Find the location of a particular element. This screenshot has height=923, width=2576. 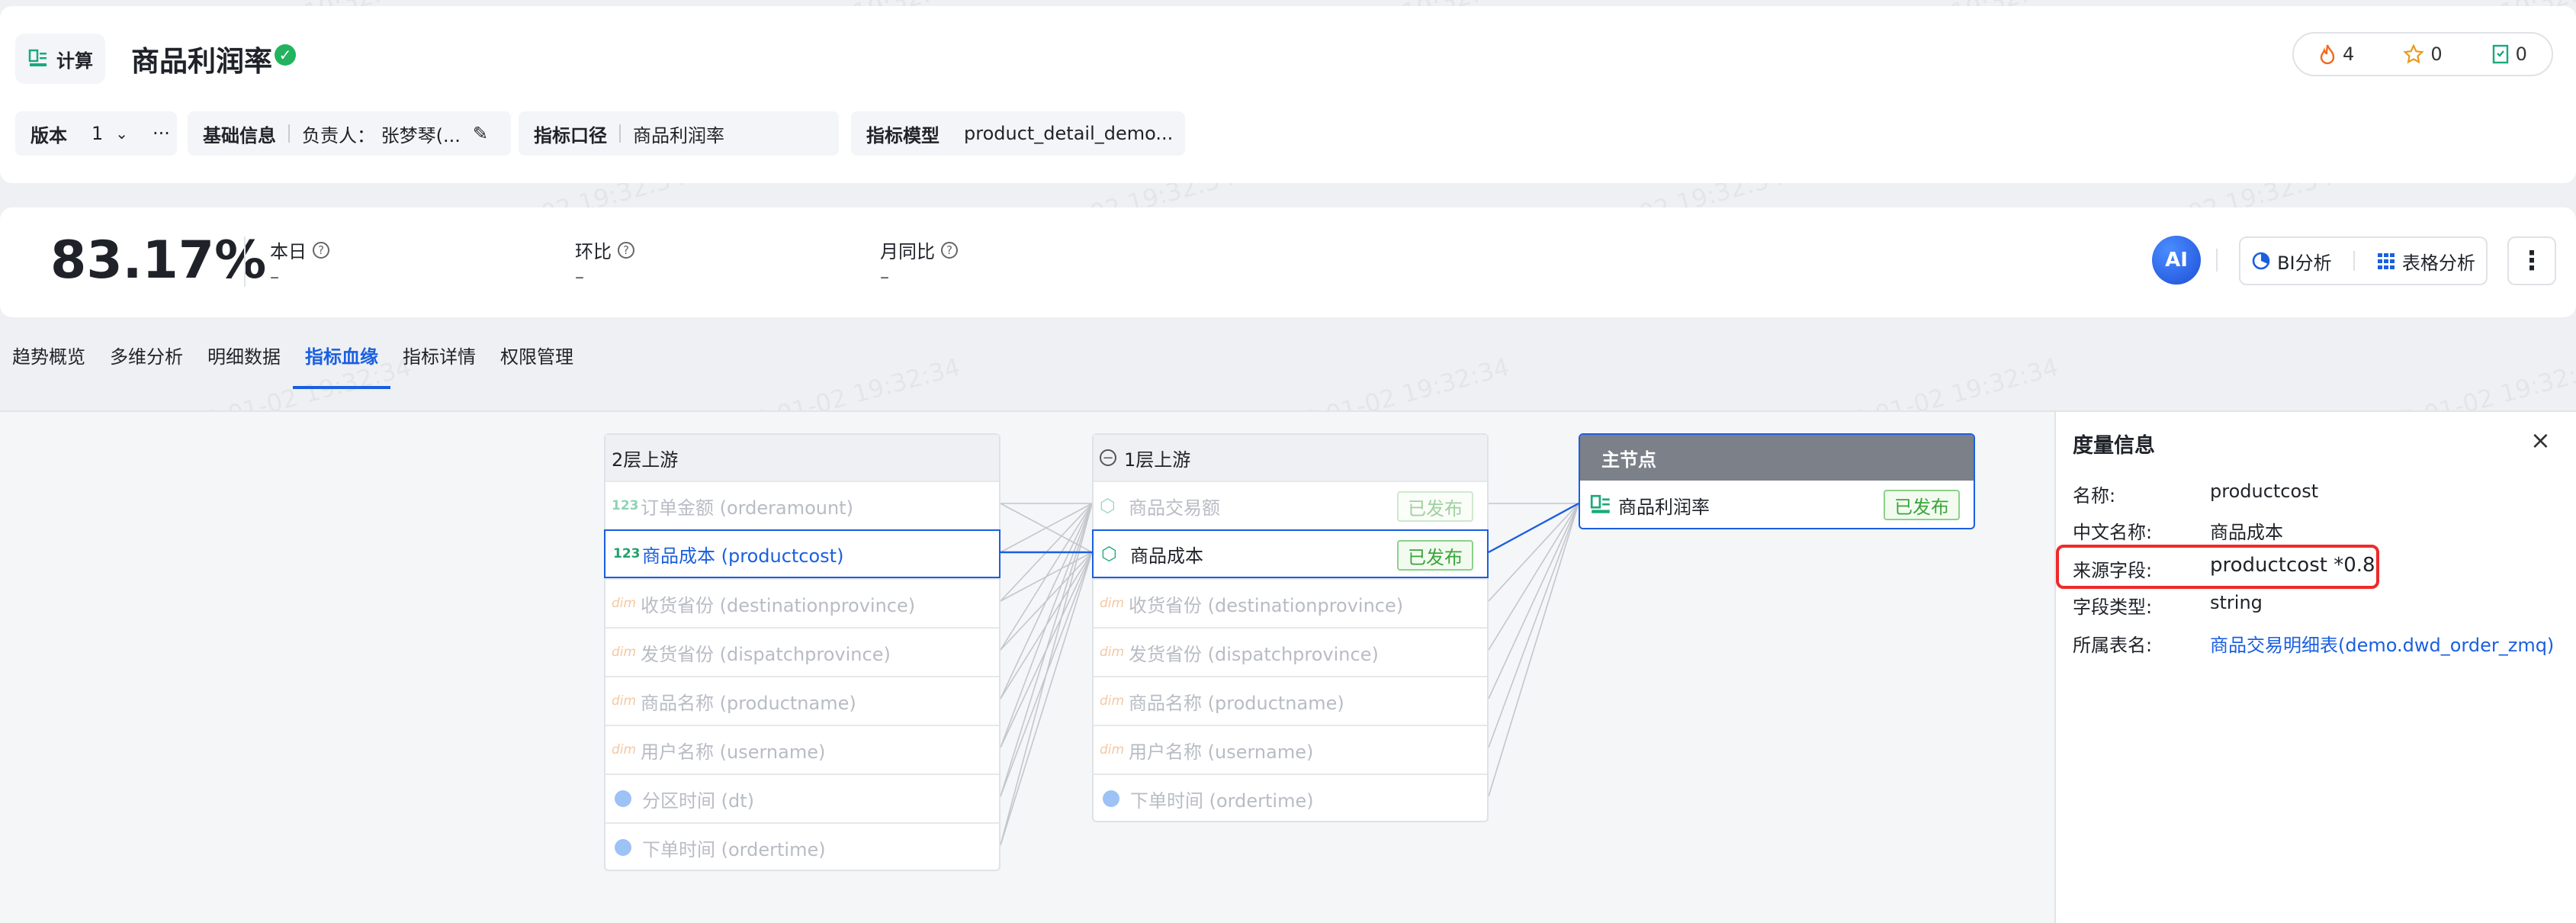

layer1-row: ⬡ 商品成本 已发布 is located at coordinates (1290, 553).